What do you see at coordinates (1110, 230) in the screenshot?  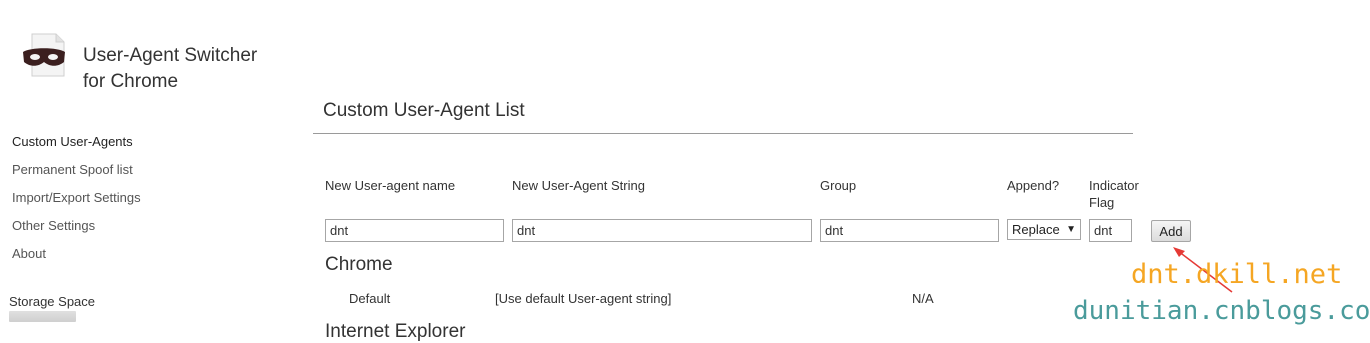 I see `indicator-flag-input` at bounding box center [1110, 230].